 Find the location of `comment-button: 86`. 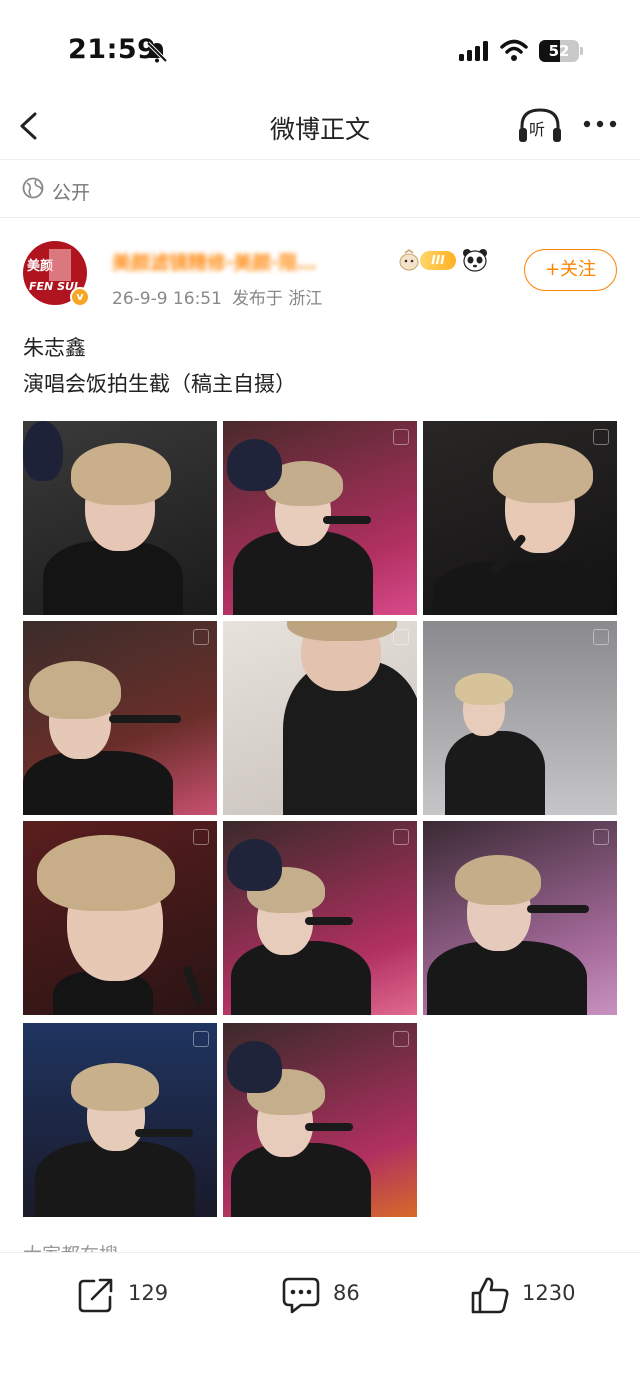

comment-button: 86 is located at coordinates (331, 1295).